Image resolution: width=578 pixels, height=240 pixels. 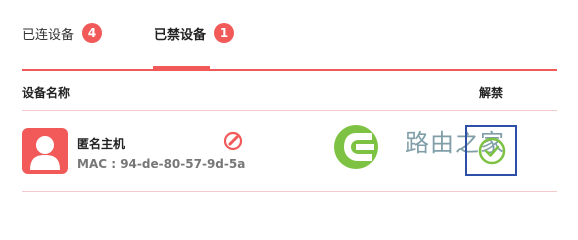 I want to click on count-badge: 4, so click(x=92, y=33).